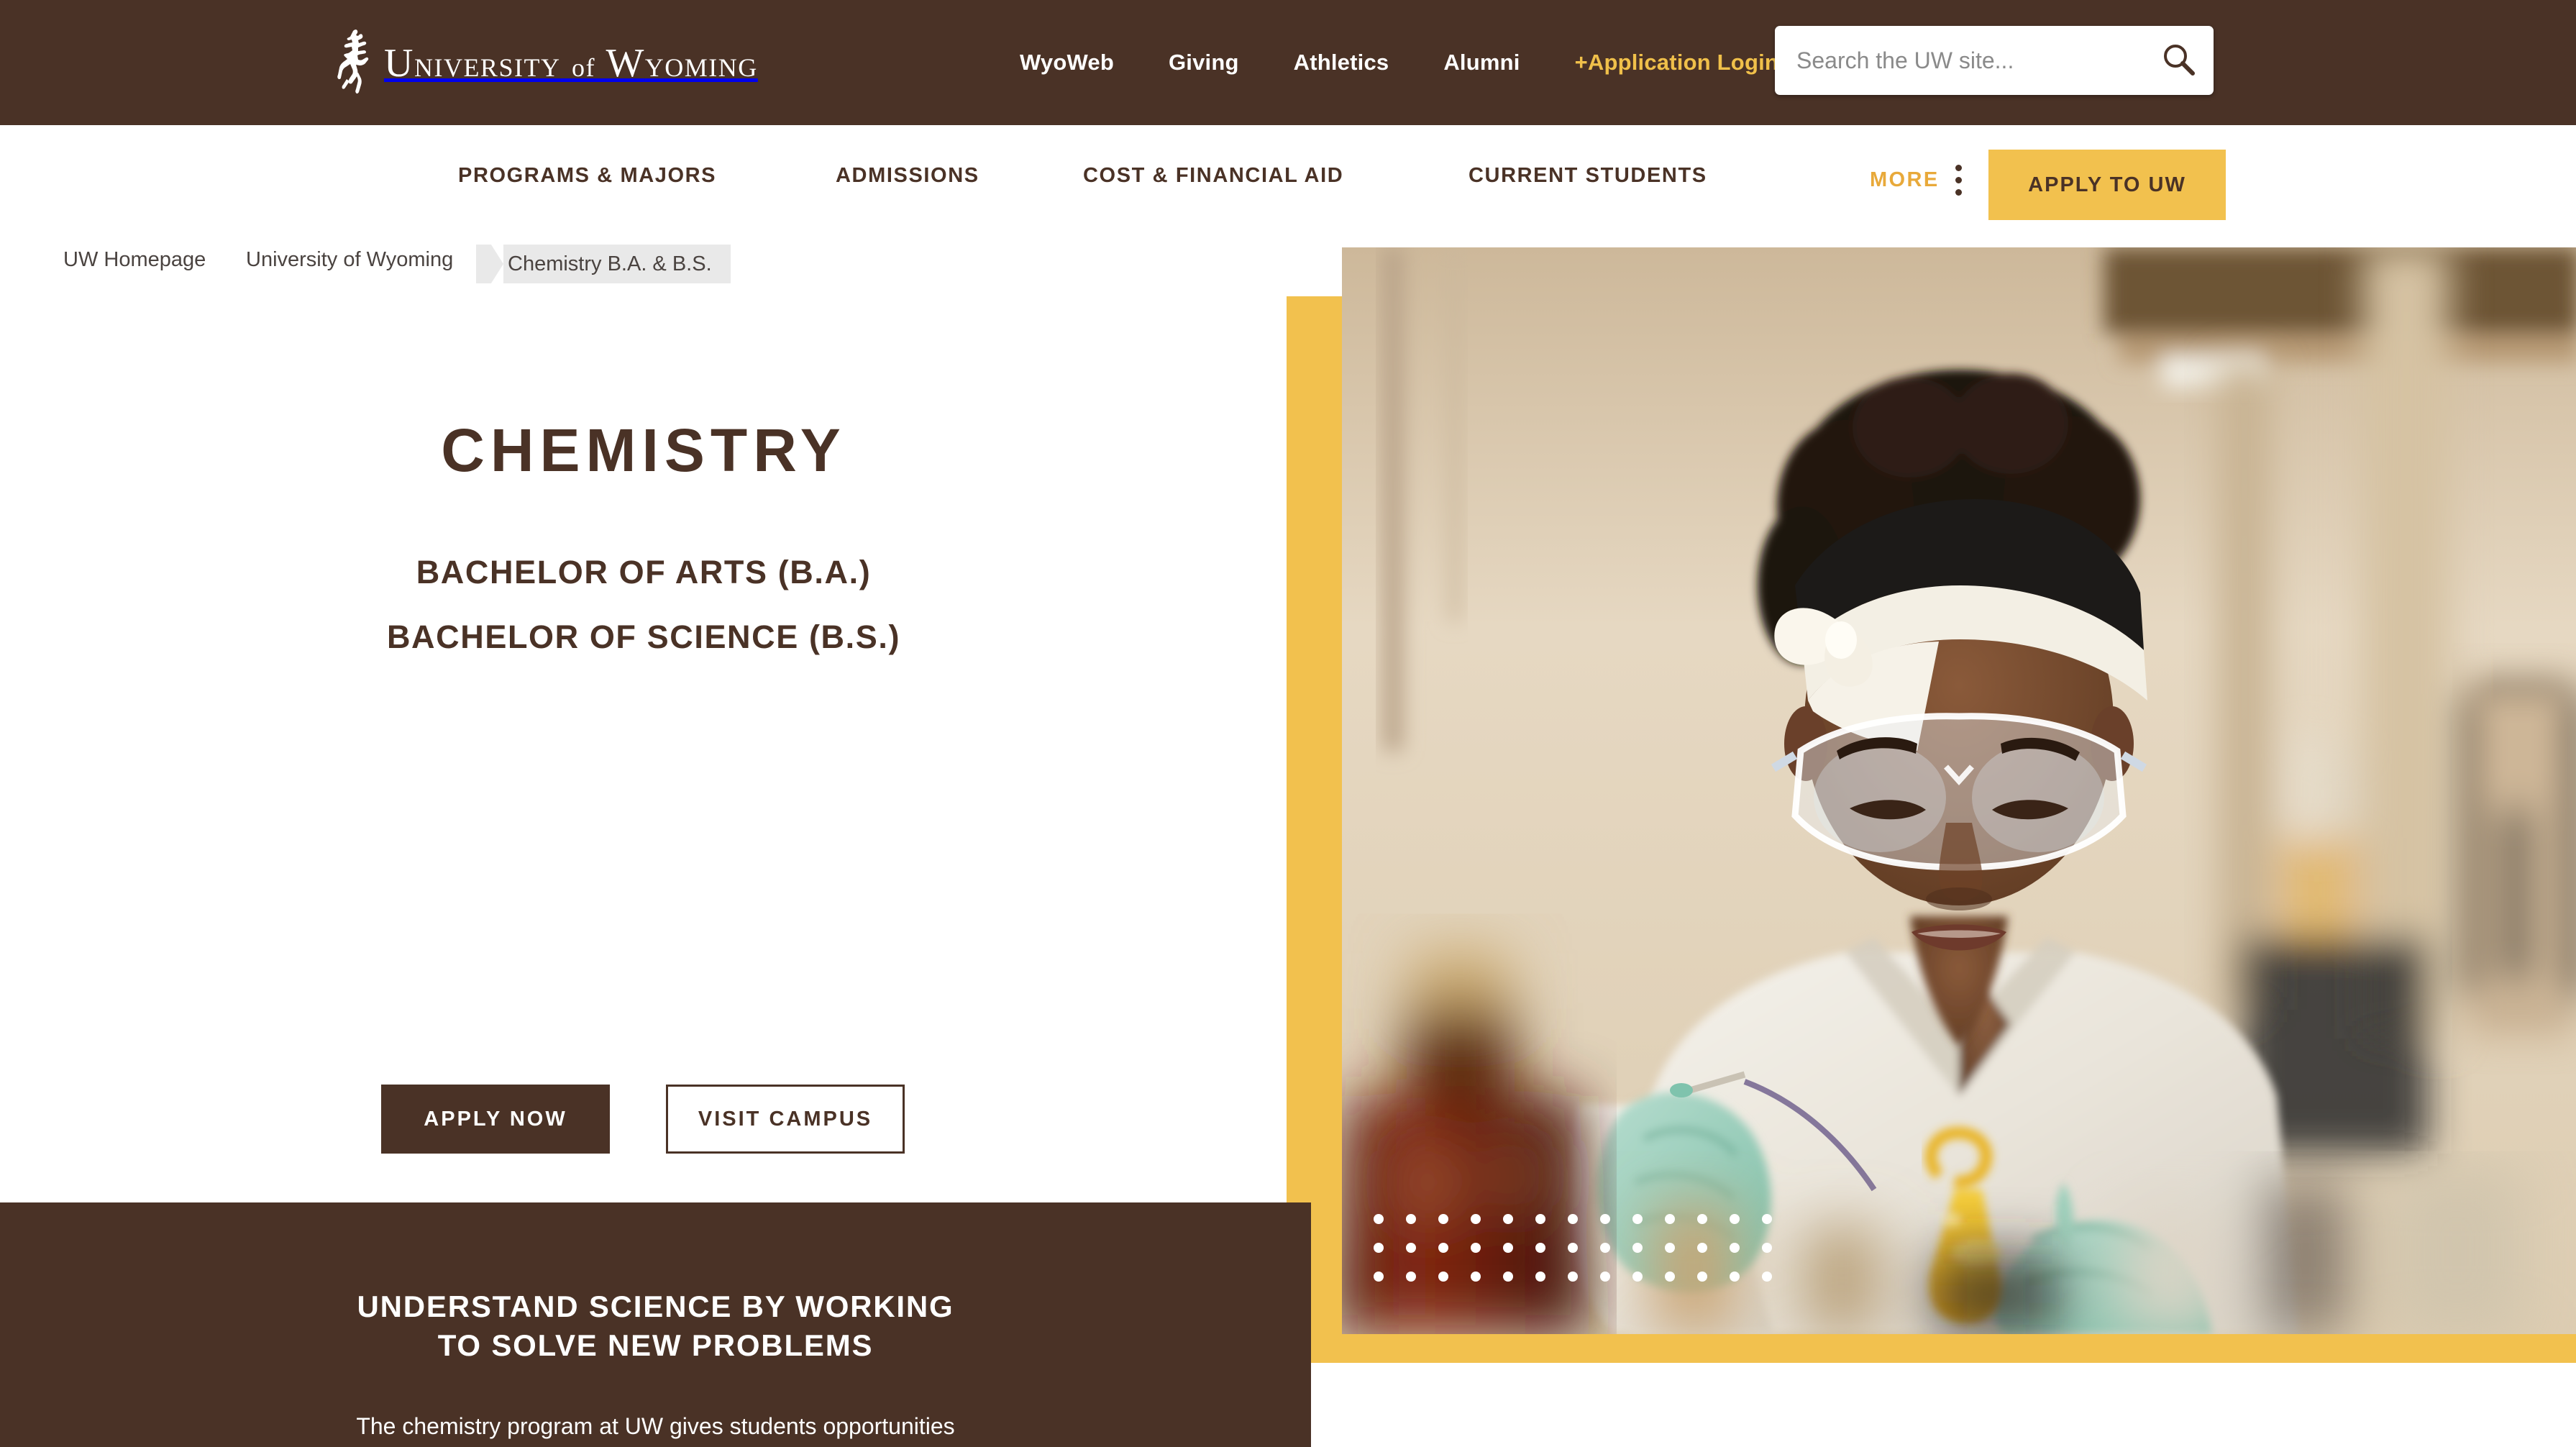  I want to click on hero-cta-row: APPLY NOW VISIT CAMPUS, so click(643, 1119).